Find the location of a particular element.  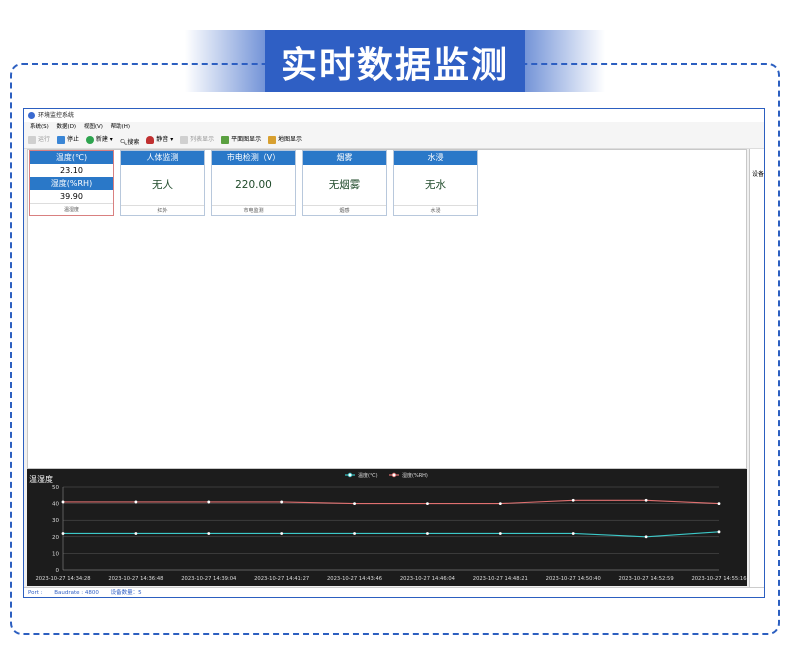

x-tick-label: 2023-10-27 14:36:48 is located at coordinates (135, 579).